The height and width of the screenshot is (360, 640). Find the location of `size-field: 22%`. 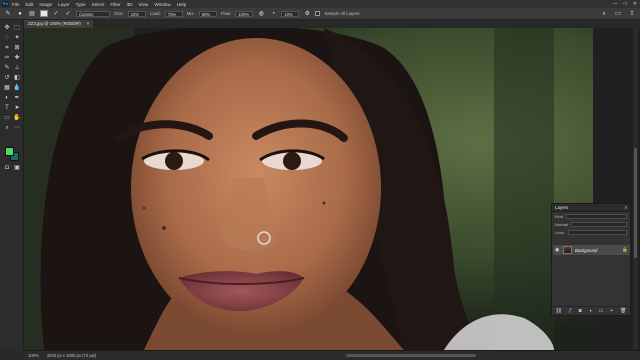

size-field: 22% is located at coordinates (136, 13).